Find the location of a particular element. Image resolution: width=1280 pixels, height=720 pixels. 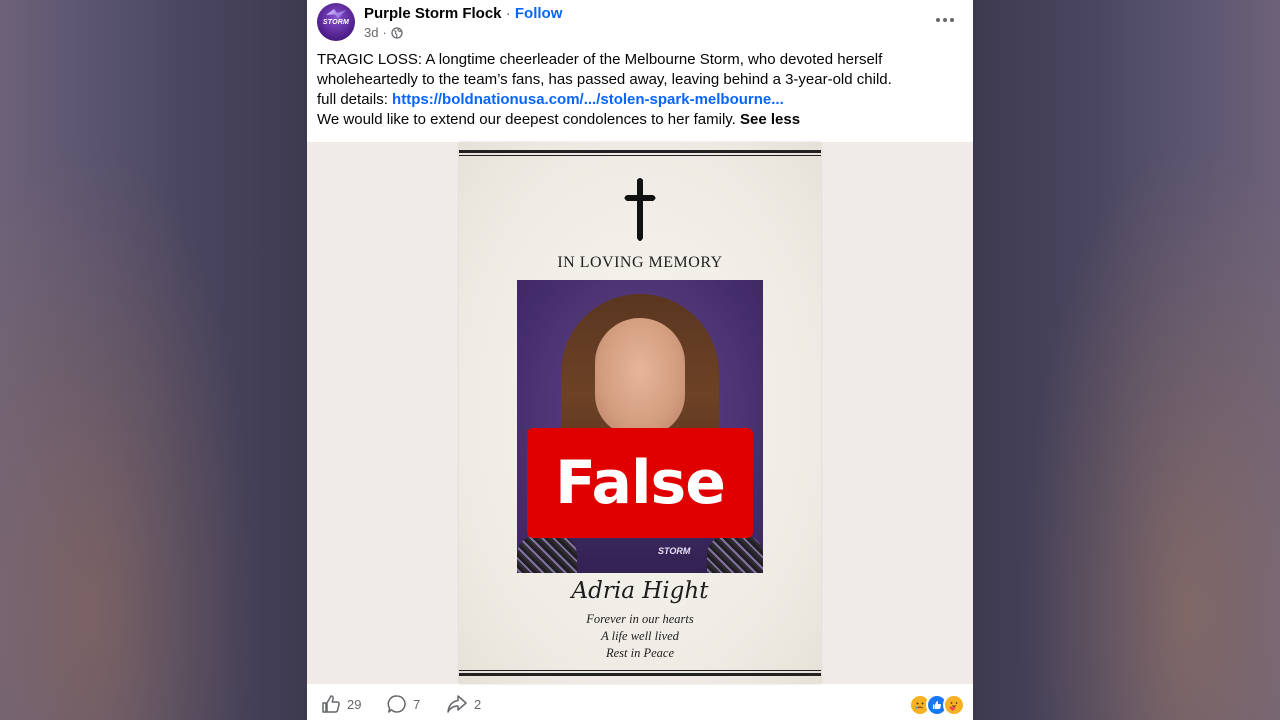

cross-icon is located at coordinates (640, 209).